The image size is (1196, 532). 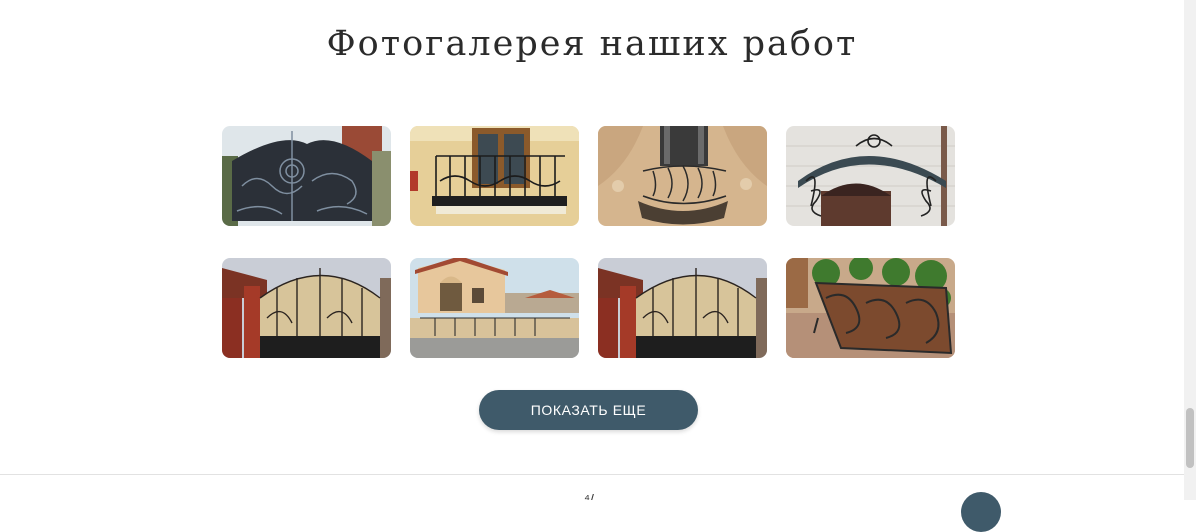 I want to click on villa-fence-photo-image, so click(x=494, y=308).